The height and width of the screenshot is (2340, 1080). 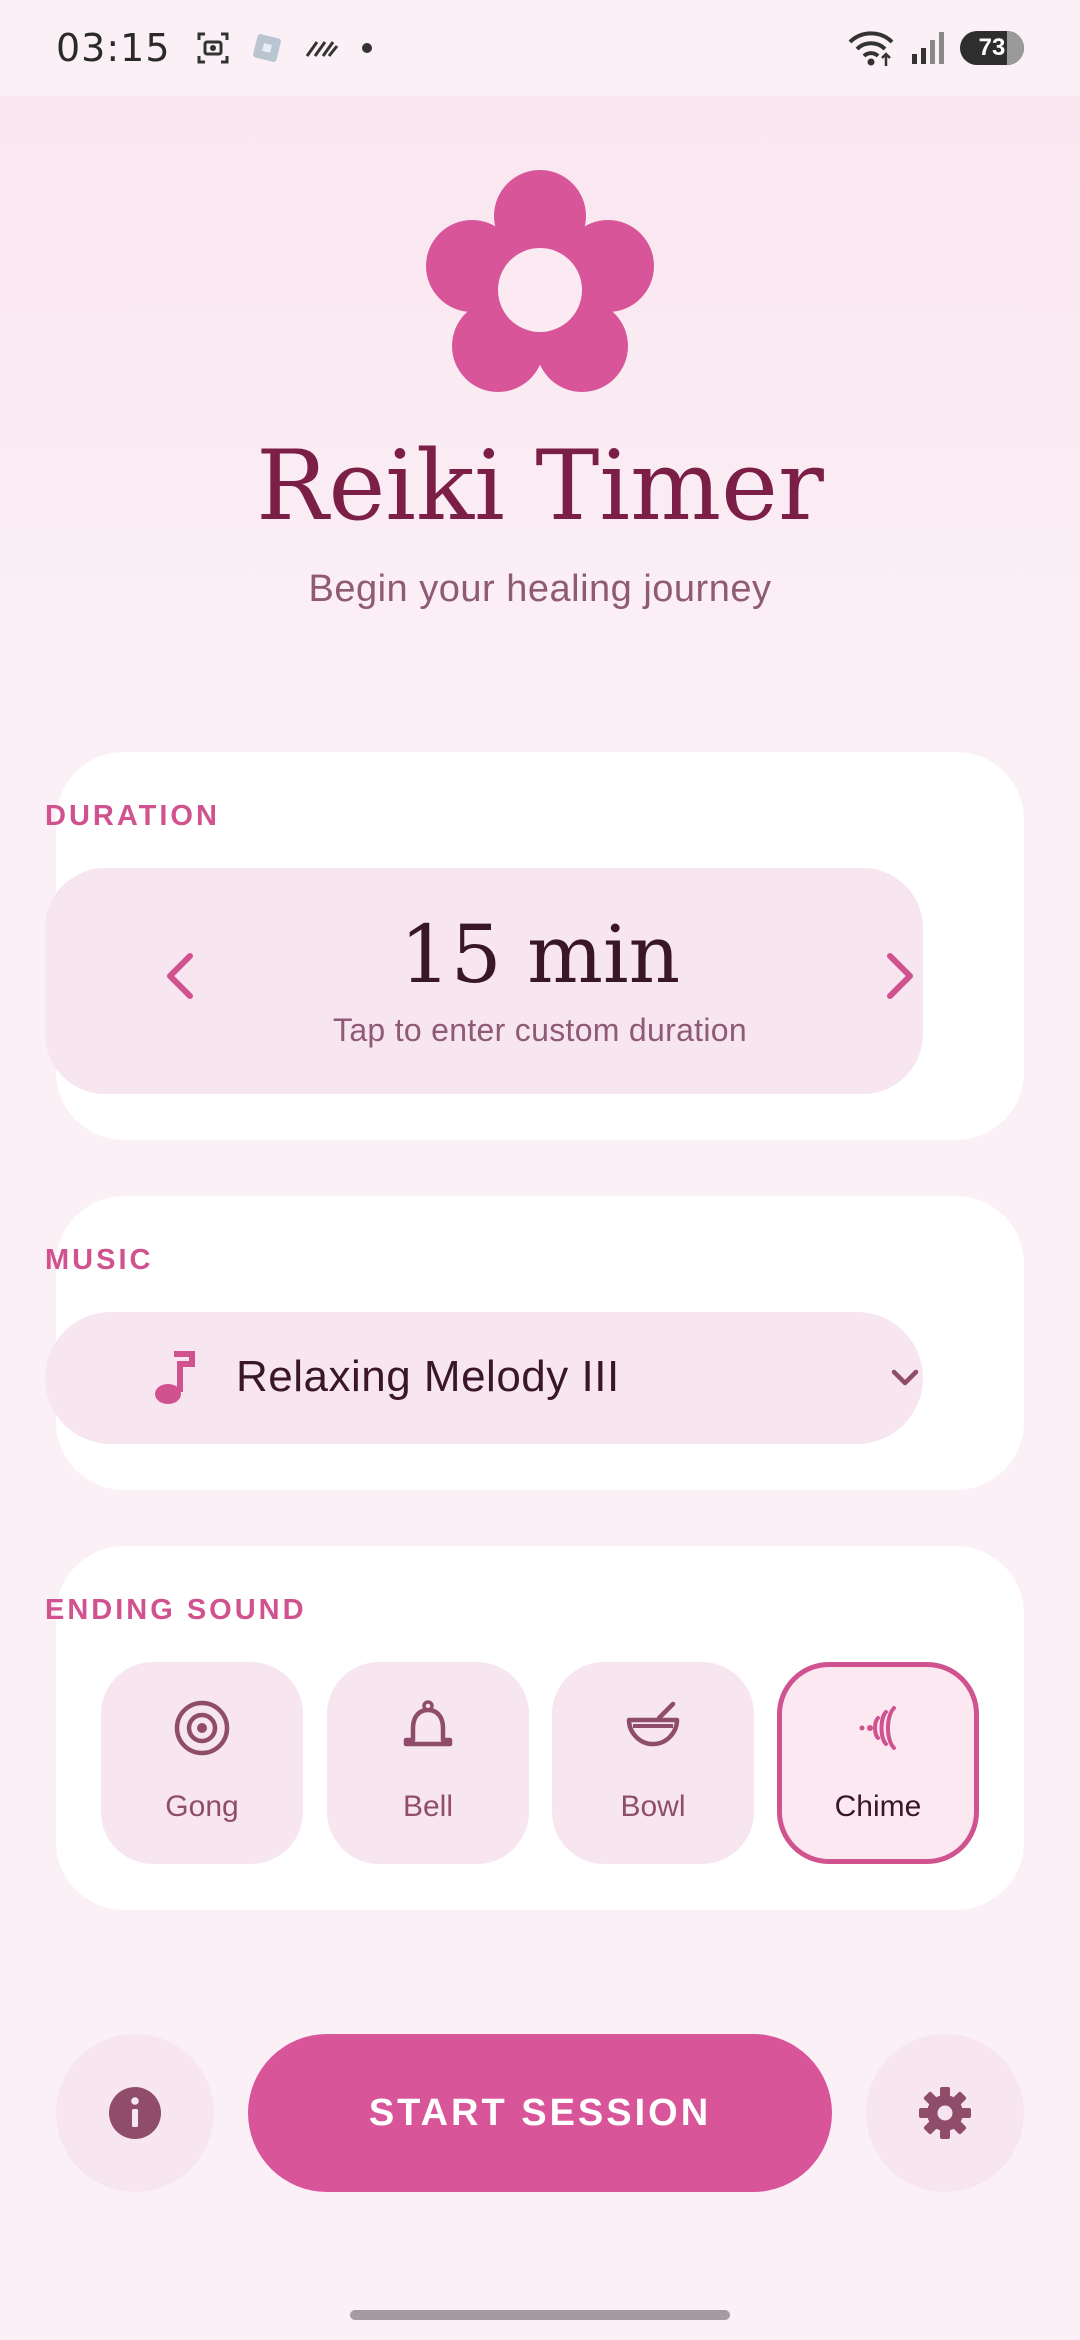 What do you see at coordinates (878, 1763) in the screenshot?
I see `ending-option-chime: Chime` at bounding box center [878, 1763].